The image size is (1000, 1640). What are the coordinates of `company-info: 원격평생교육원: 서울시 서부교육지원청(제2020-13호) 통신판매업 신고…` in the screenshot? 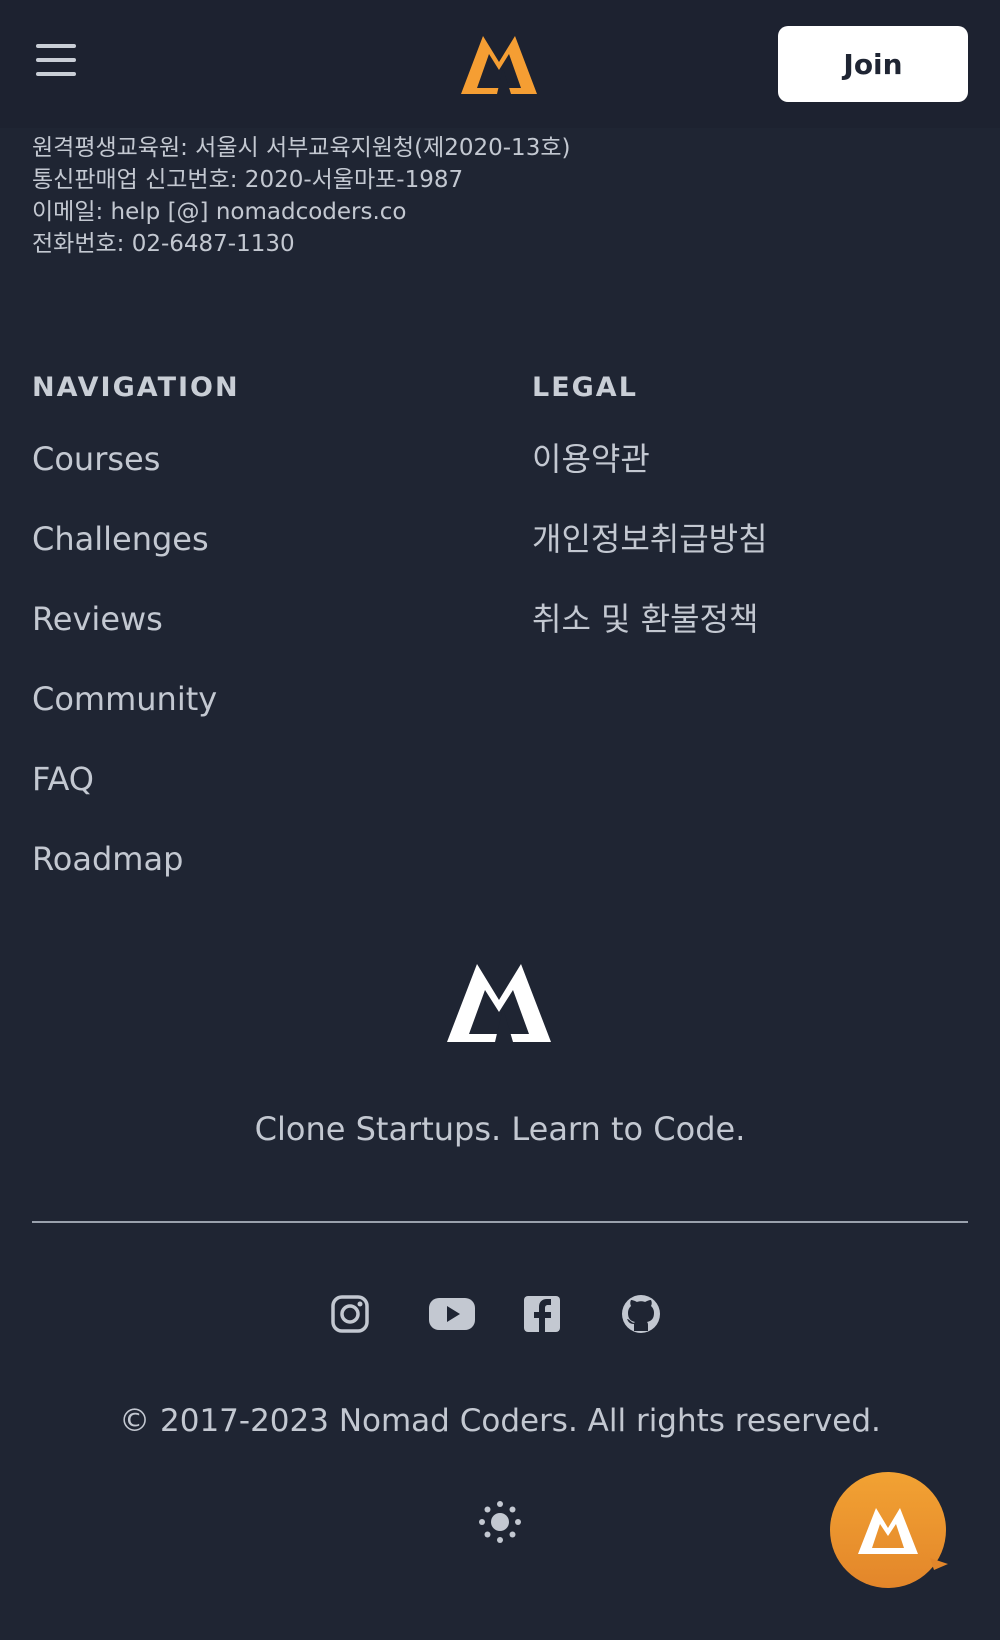 It's located at (301, 196).